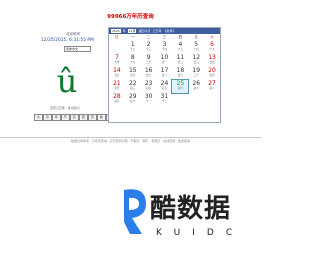 The height and width of the screenshot is (263, 320). I want to click on day-number: 26, so click(196, 83).